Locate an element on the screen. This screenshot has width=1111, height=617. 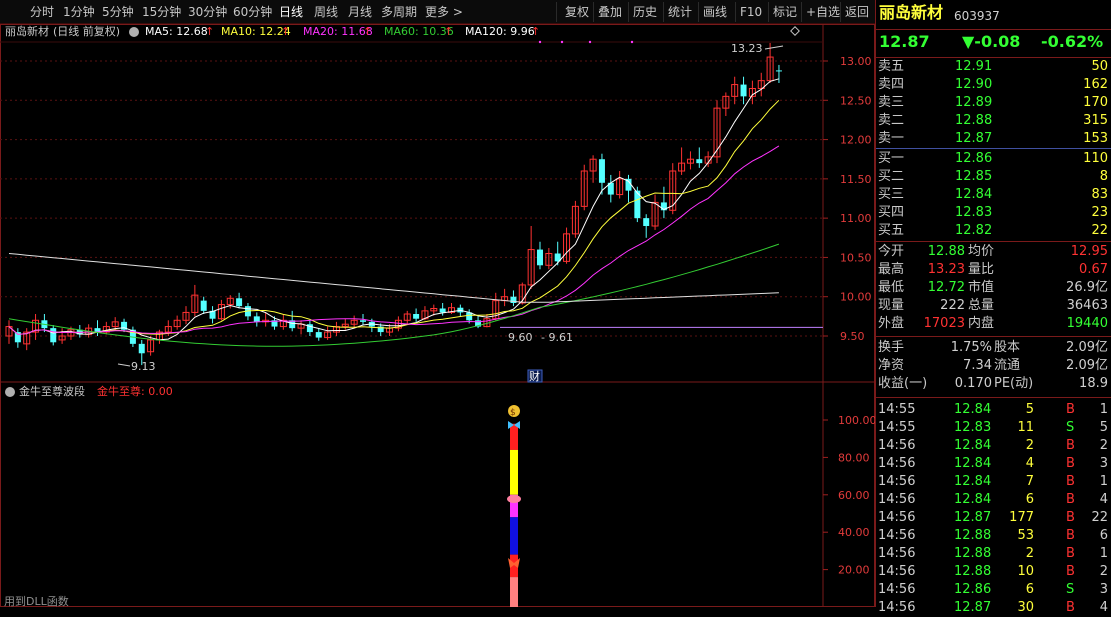
indicator-settings-icon is located at coordinates (10, 392).